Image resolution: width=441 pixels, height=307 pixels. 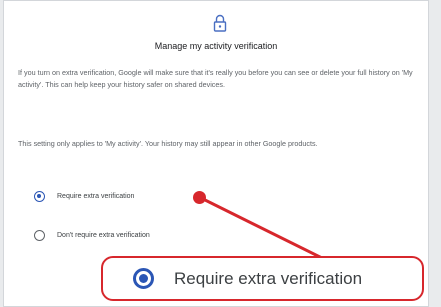 I want to click on dialog-title: Manage my activity verification, so click(x=216, y=46).